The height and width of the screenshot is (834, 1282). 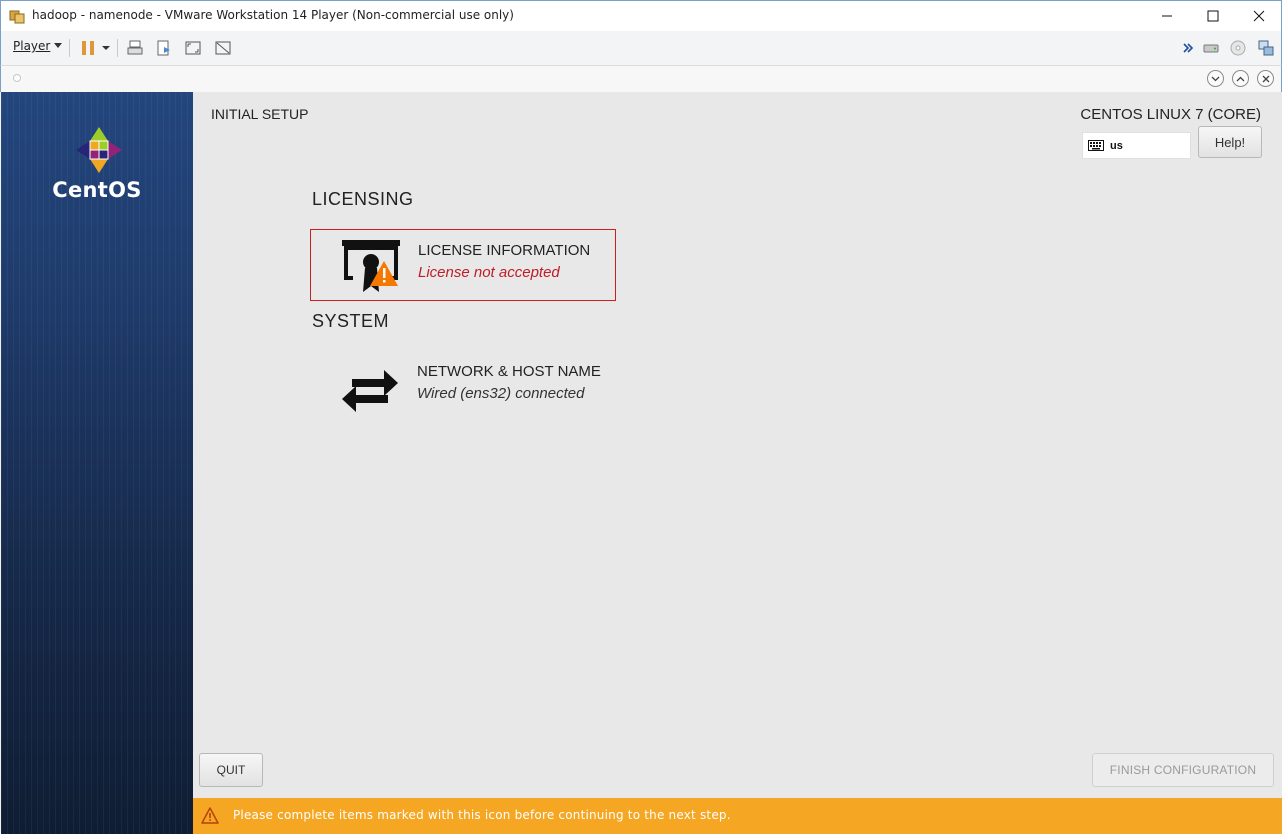 I want to click on vm-close-button, so click(x=1265, y=78).